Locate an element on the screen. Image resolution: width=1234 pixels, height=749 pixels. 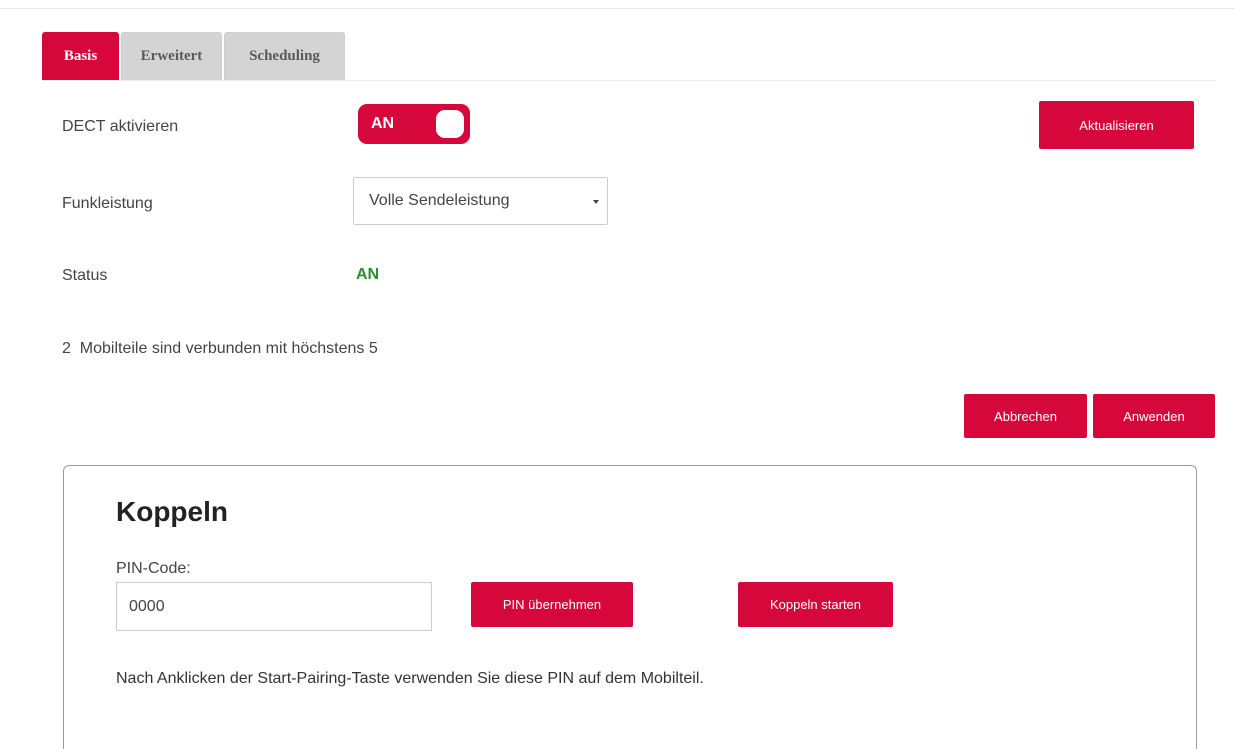
funkleistung-select: Volle Sendeleistung is located at coordinates (480, 201).